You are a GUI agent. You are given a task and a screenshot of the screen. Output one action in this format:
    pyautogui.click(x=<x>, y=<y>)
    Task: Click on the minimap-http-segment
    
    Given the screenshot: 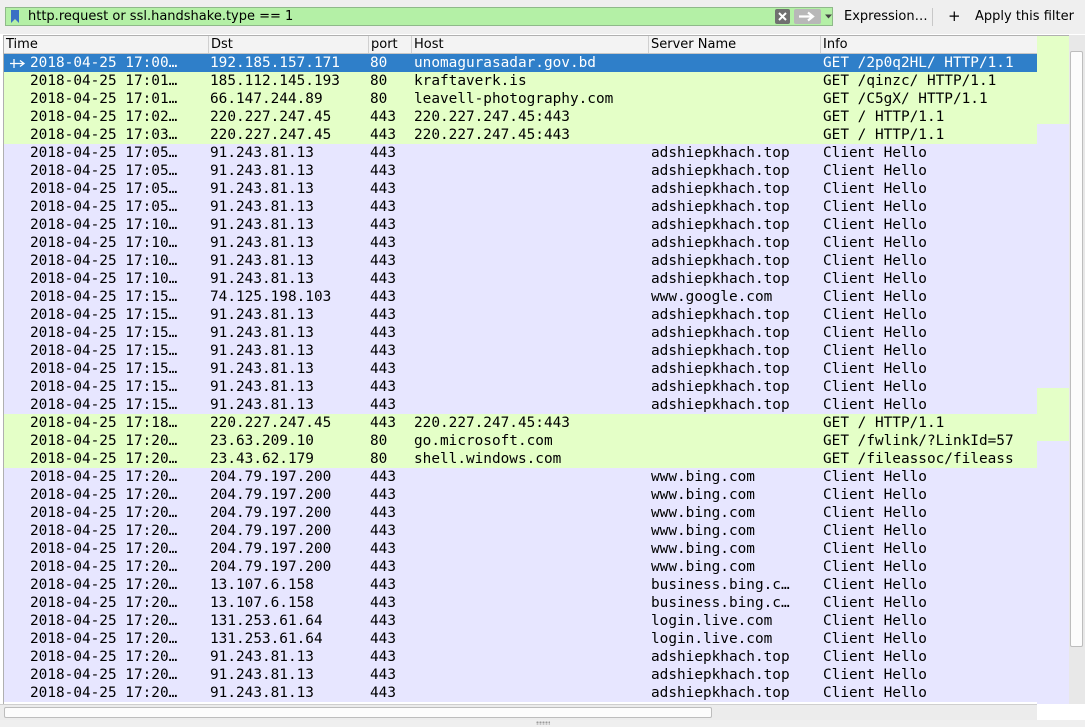 What is the action you would take?
    pyautogui.click(x=1053, y=80)
    